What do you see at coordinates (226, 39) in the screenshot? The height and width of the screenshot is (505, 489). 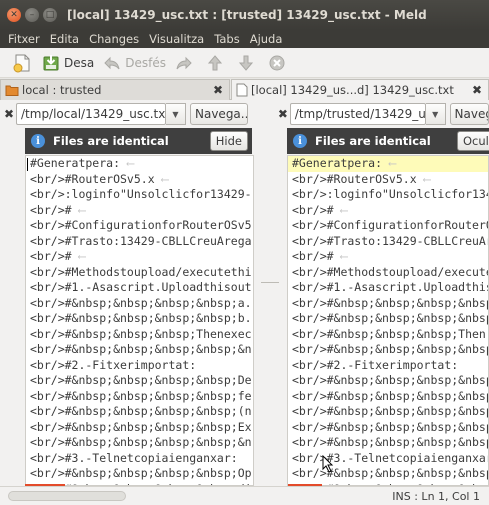 I see `menu-tabs: Tabs` at bounding box center [226, 39].